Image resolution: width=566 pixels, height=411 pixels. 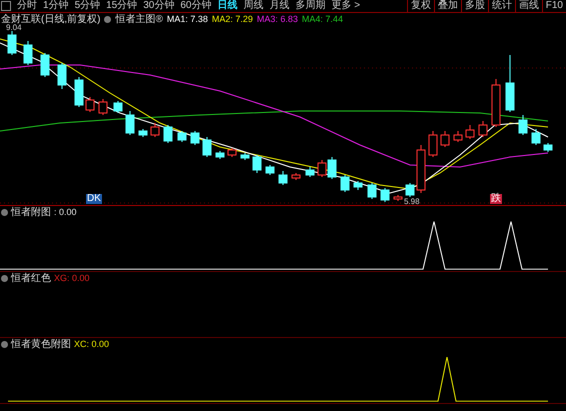 I want to click on toolbar-button: F10, so click(x=554, y=6).